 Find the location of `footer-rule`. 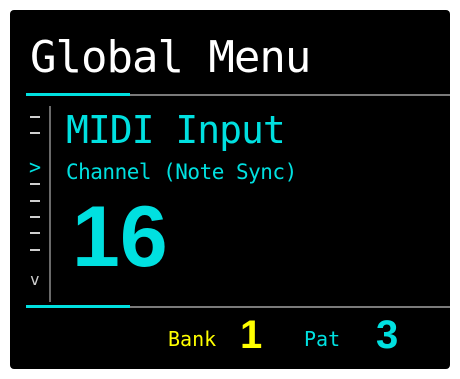

footer-rule is located at coordinates (290, 307).